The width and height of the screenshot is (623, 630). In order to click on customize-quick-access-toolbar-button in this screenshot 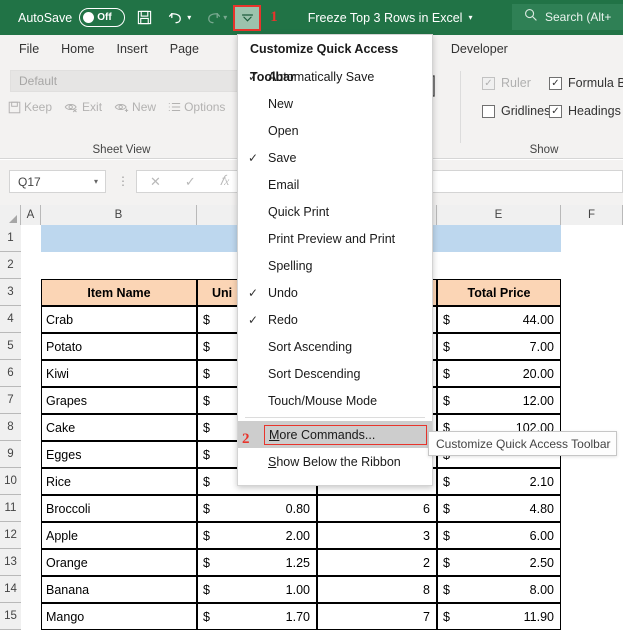, I will do `click(247, 17)`.